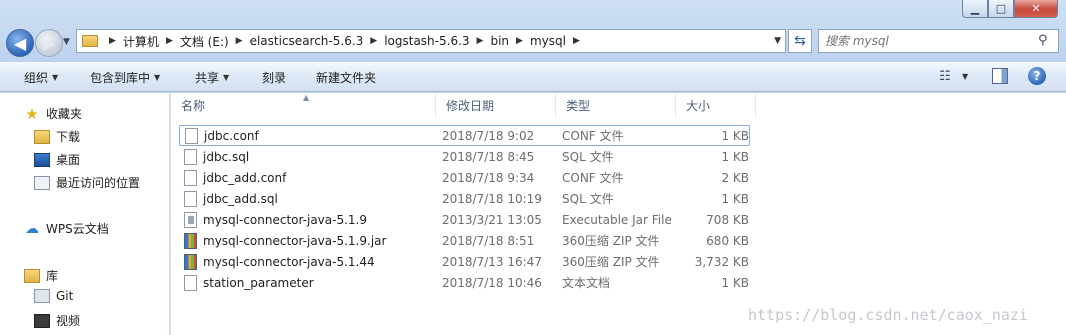 The height and width of the screenshot is (335, 1066). What do you see at coordinates (258, 282) in the screenshot?
I see `file-name: station_parameter` at bounding box center [258, 282].